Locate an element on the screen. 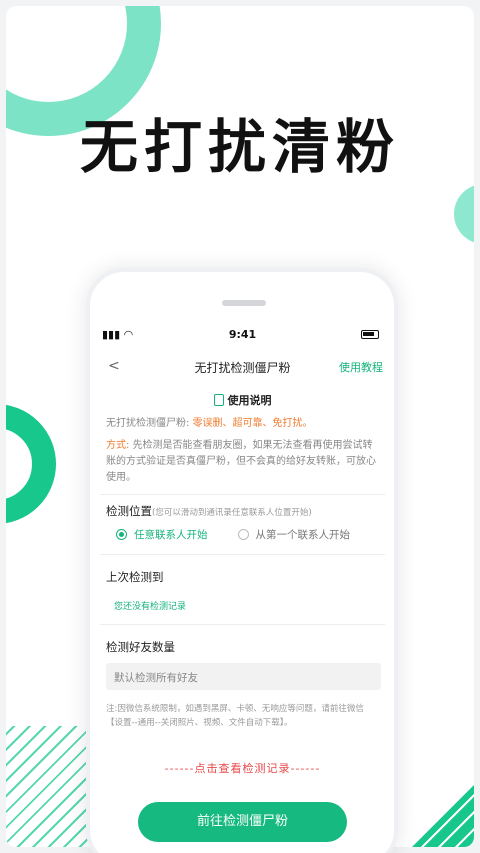 This screenshot has width=480, height=853. intro-prefix: 无打扰检测僵尸粉: is located at coordinates (149, 423).